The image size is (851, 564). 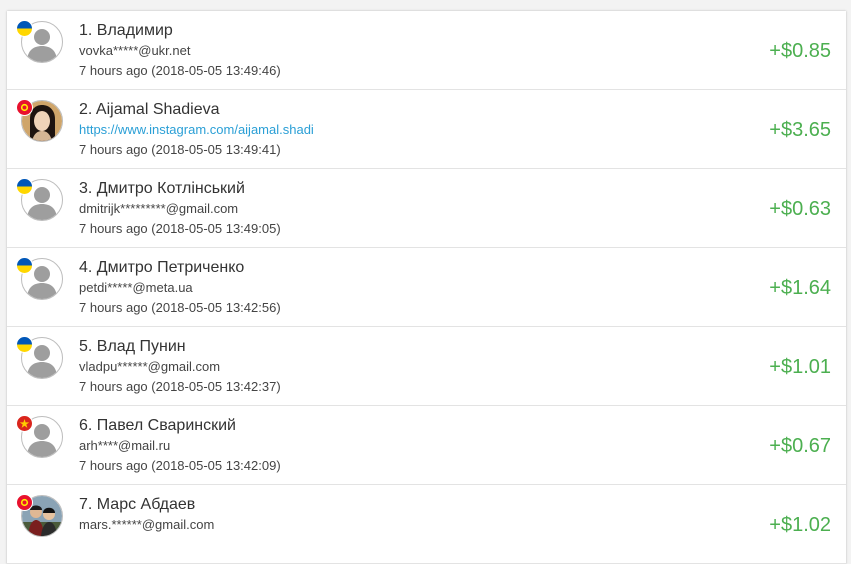 What do you see at coordinates (136, 287) in the screenshot?
I see `user-email: petdi*****@meta.ua` at bounding box center [136, 287].